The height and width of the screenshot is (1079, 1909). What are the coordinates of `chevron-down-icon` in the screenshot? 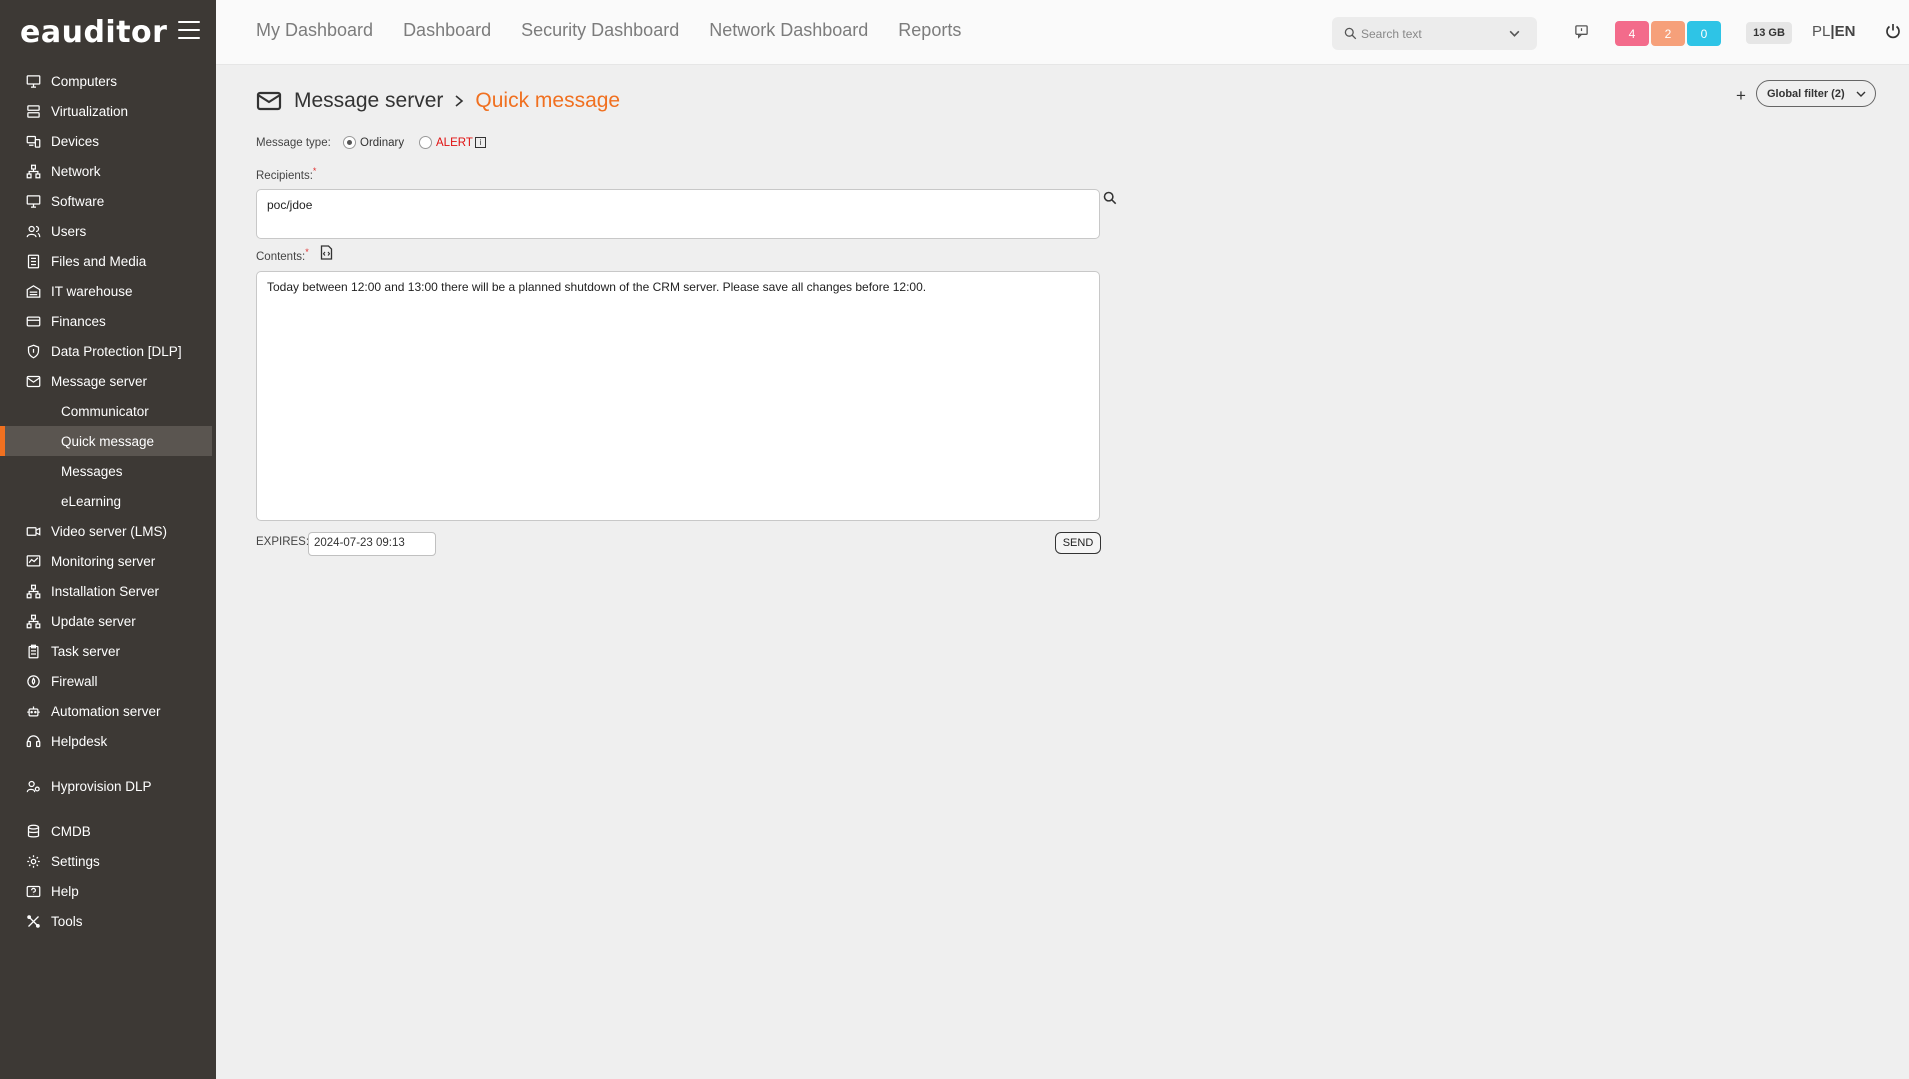 It's located at (1514, 33).